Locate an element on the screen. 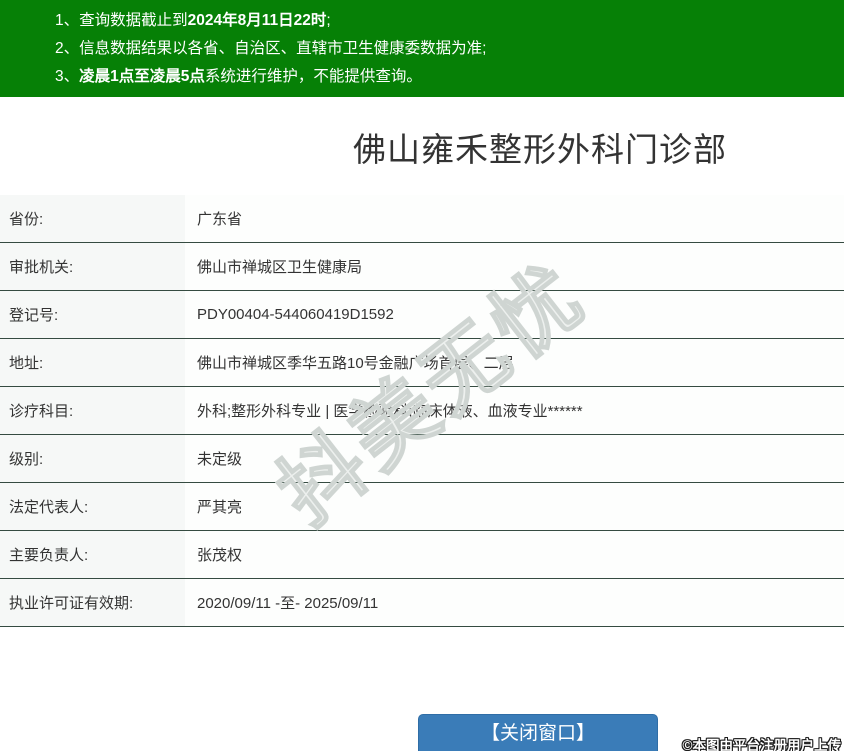 Image resolution: width=844 pixels, height=751 pixels. notice-2-number: 2、 is located at coordinates (67, 48).